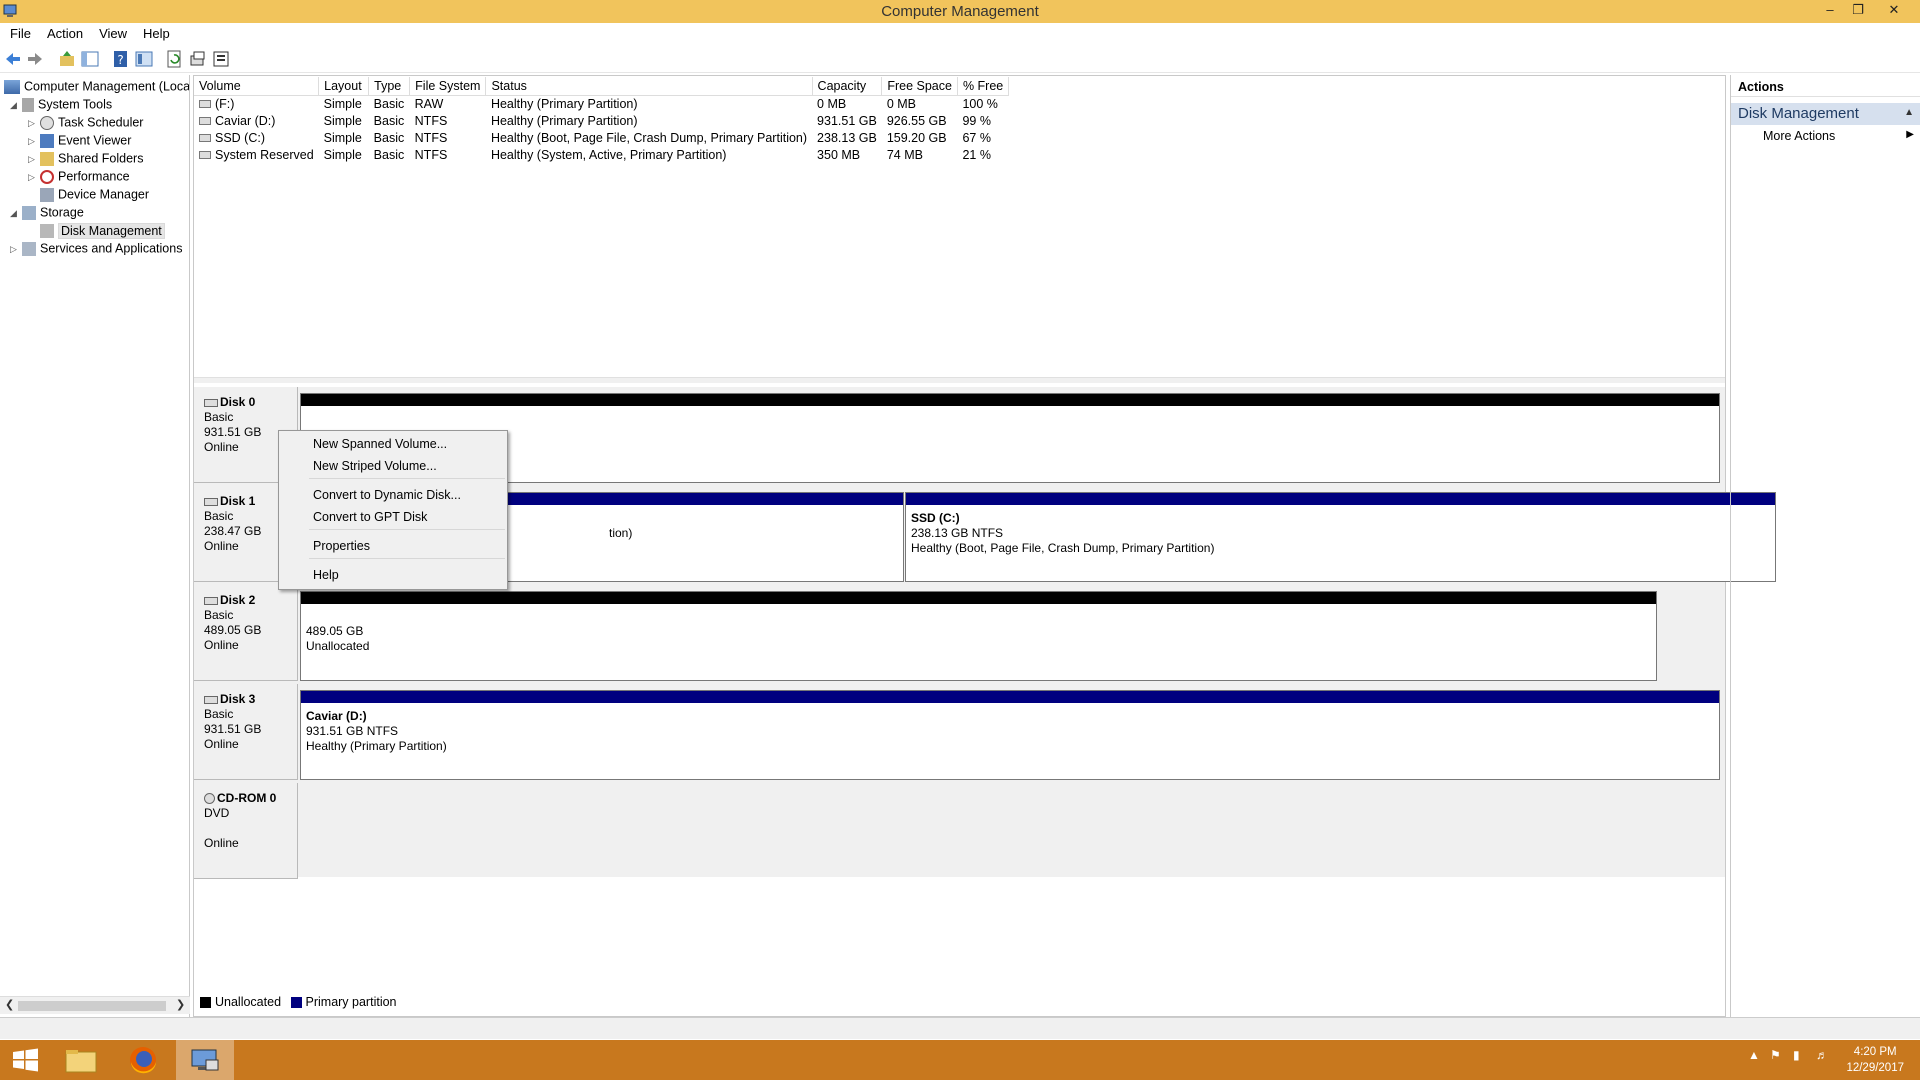  What do you see at coordinates (29, 1060) in the screenshot?
I see `start-button` at bounding box center [29, 1060].